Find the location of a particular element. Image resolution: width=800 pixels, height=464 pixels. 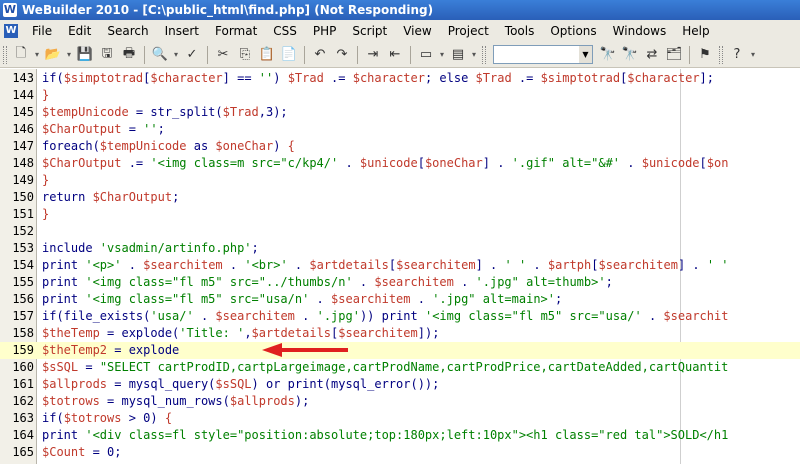

code-token: '<img class=m src="c/kp4/' is located at coordinates (244, 163).